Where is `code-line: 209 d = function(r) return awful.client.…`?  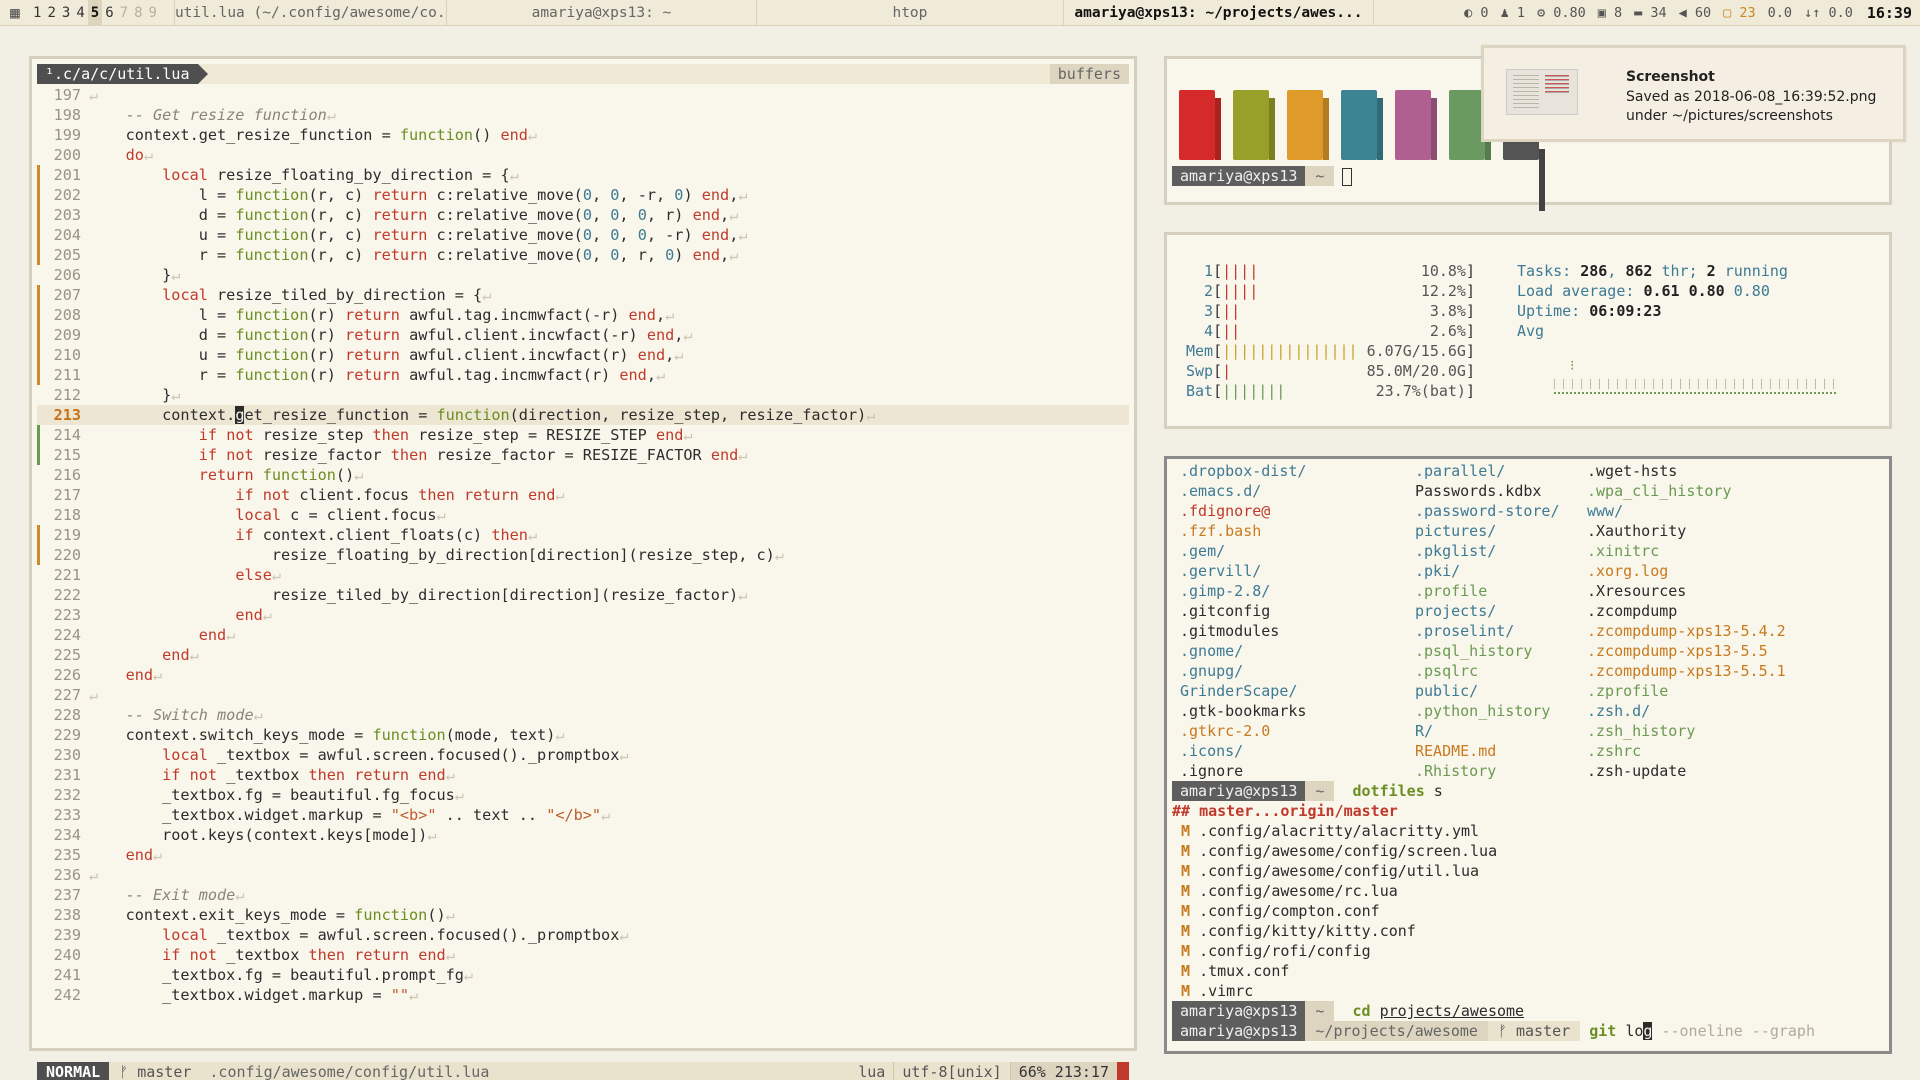
code-line: 209 d = function(r) return awful.client.… is located at coordinates (583, 335).